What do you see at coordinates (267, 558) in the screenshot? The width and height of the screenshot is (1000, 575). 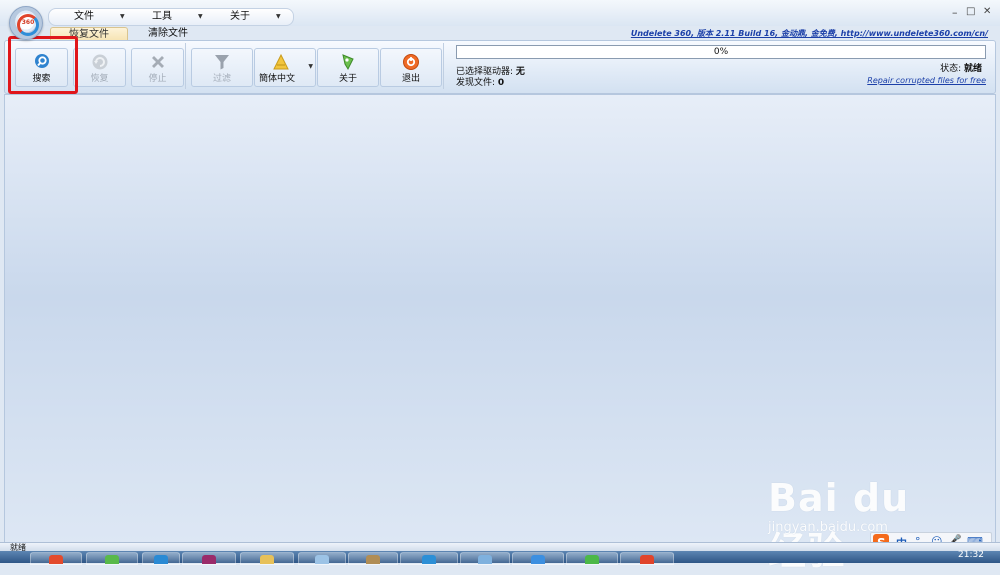 I see `taskbar-app-folder` at bounding box center [267, 558].